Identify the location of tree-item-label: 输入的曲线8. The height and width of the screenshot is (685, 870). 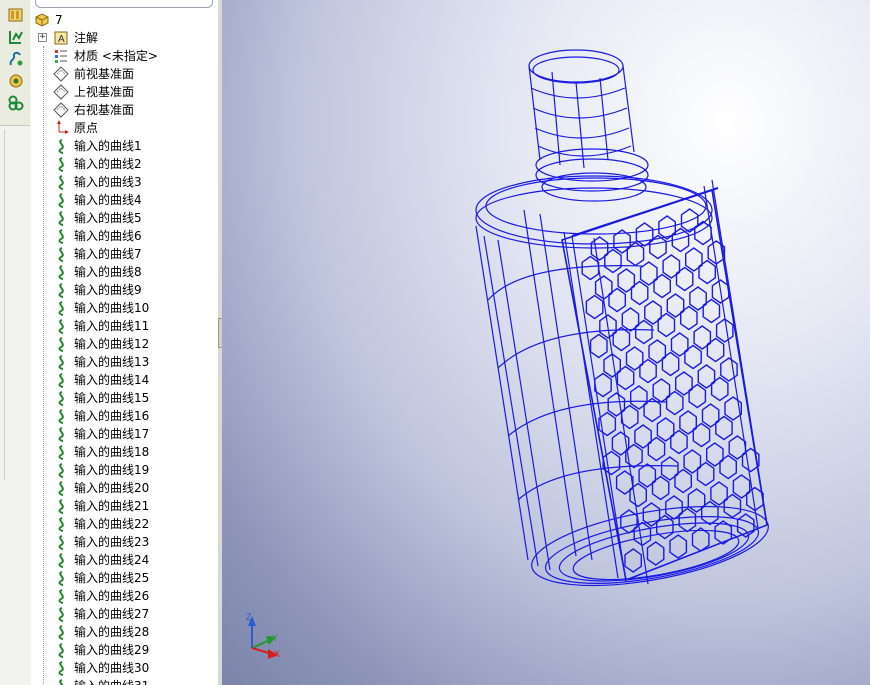
(108, 272).